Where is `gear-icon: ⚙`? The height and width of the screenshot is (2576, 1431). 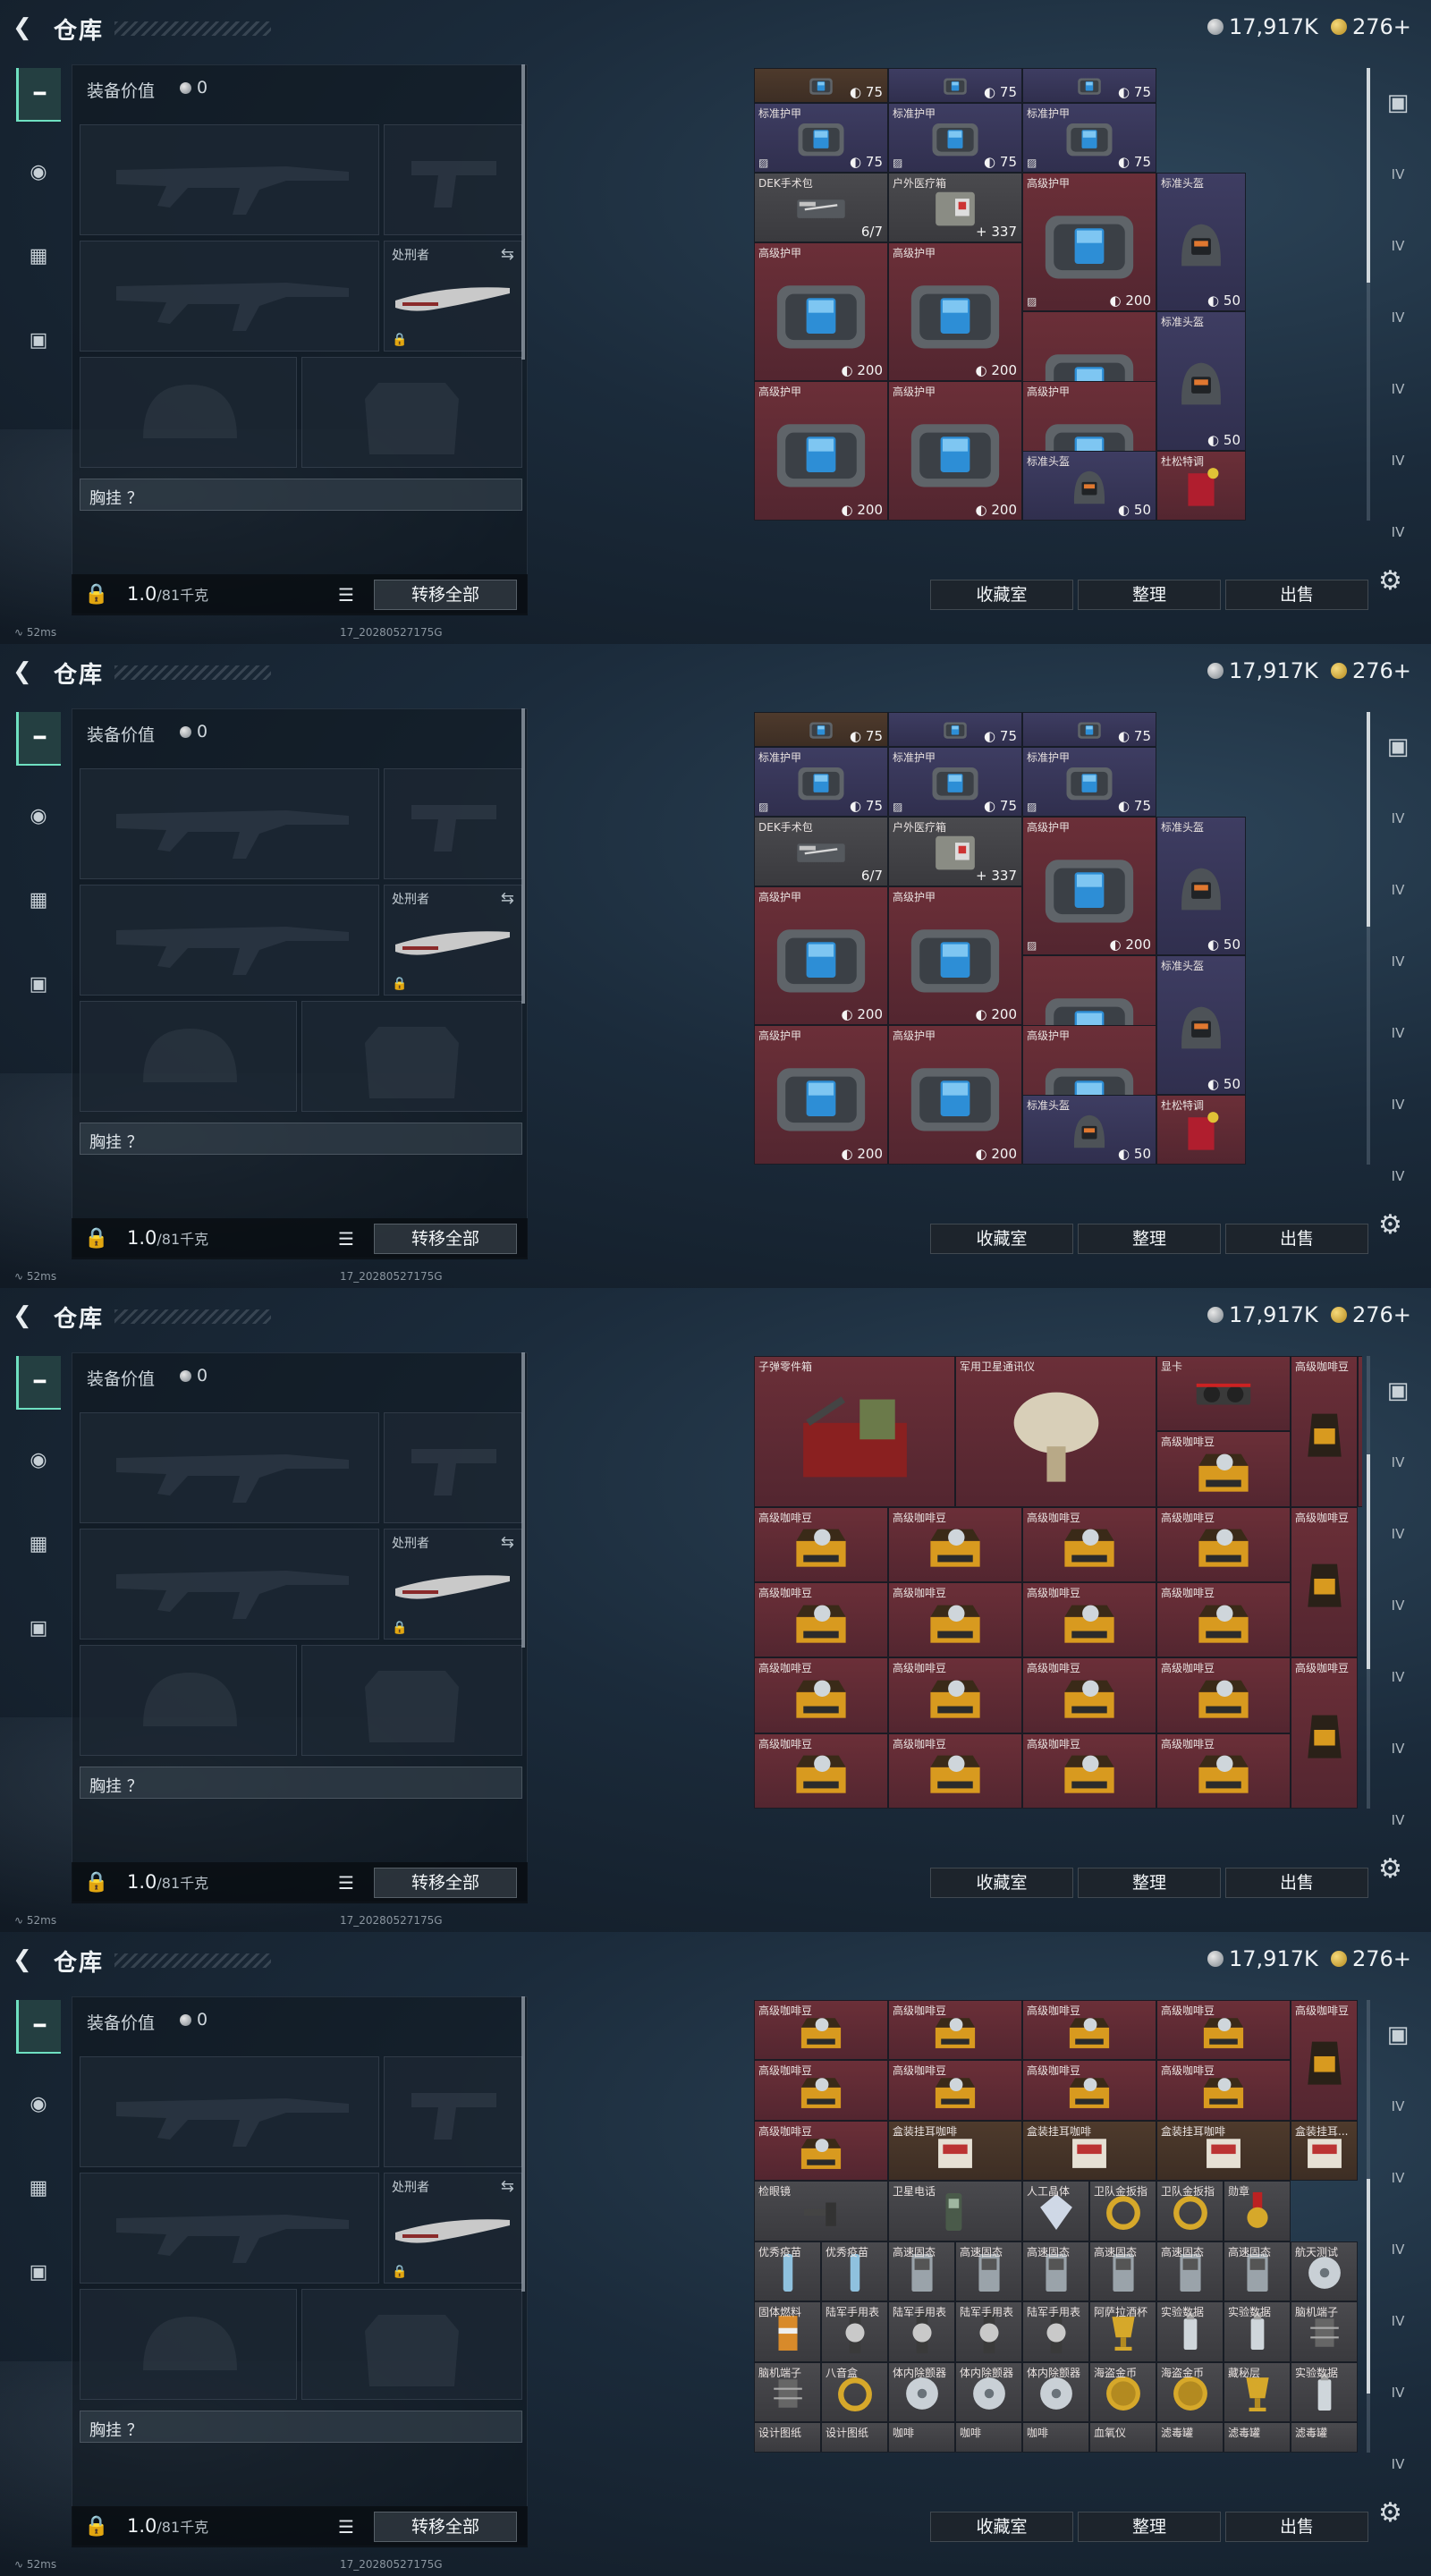 gear-icon: ⚙ is located at coordinates (1390, 2513).